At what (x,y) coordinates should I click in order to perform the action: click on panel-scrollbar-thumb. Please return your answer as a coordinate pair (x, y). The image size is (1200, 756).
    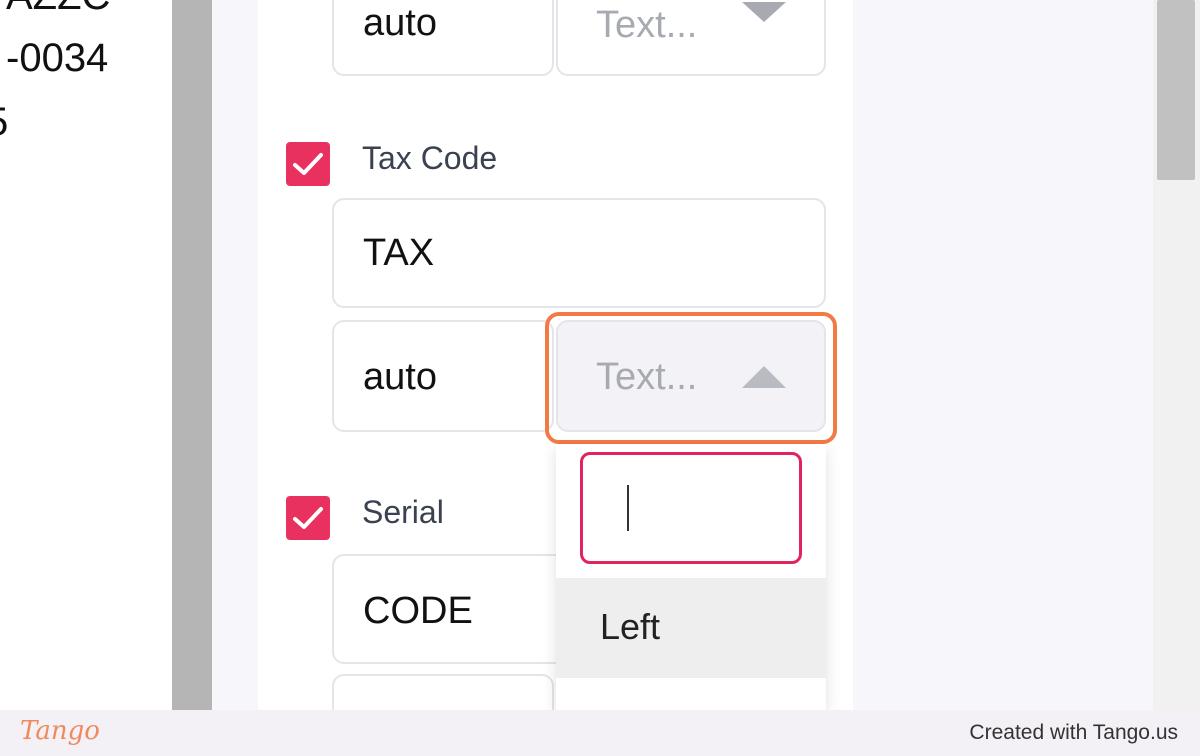
    Looking at the image, I should click on (1176, 90).